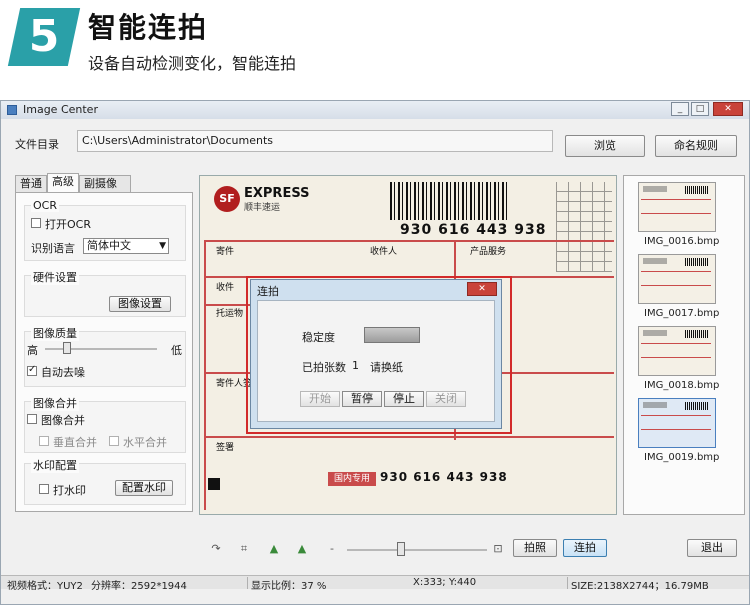 This screenshot has width=750, height=605. Describe the element at coordinates (227, 199) in the screenshot. I see `sf-logo: SF` at that location.